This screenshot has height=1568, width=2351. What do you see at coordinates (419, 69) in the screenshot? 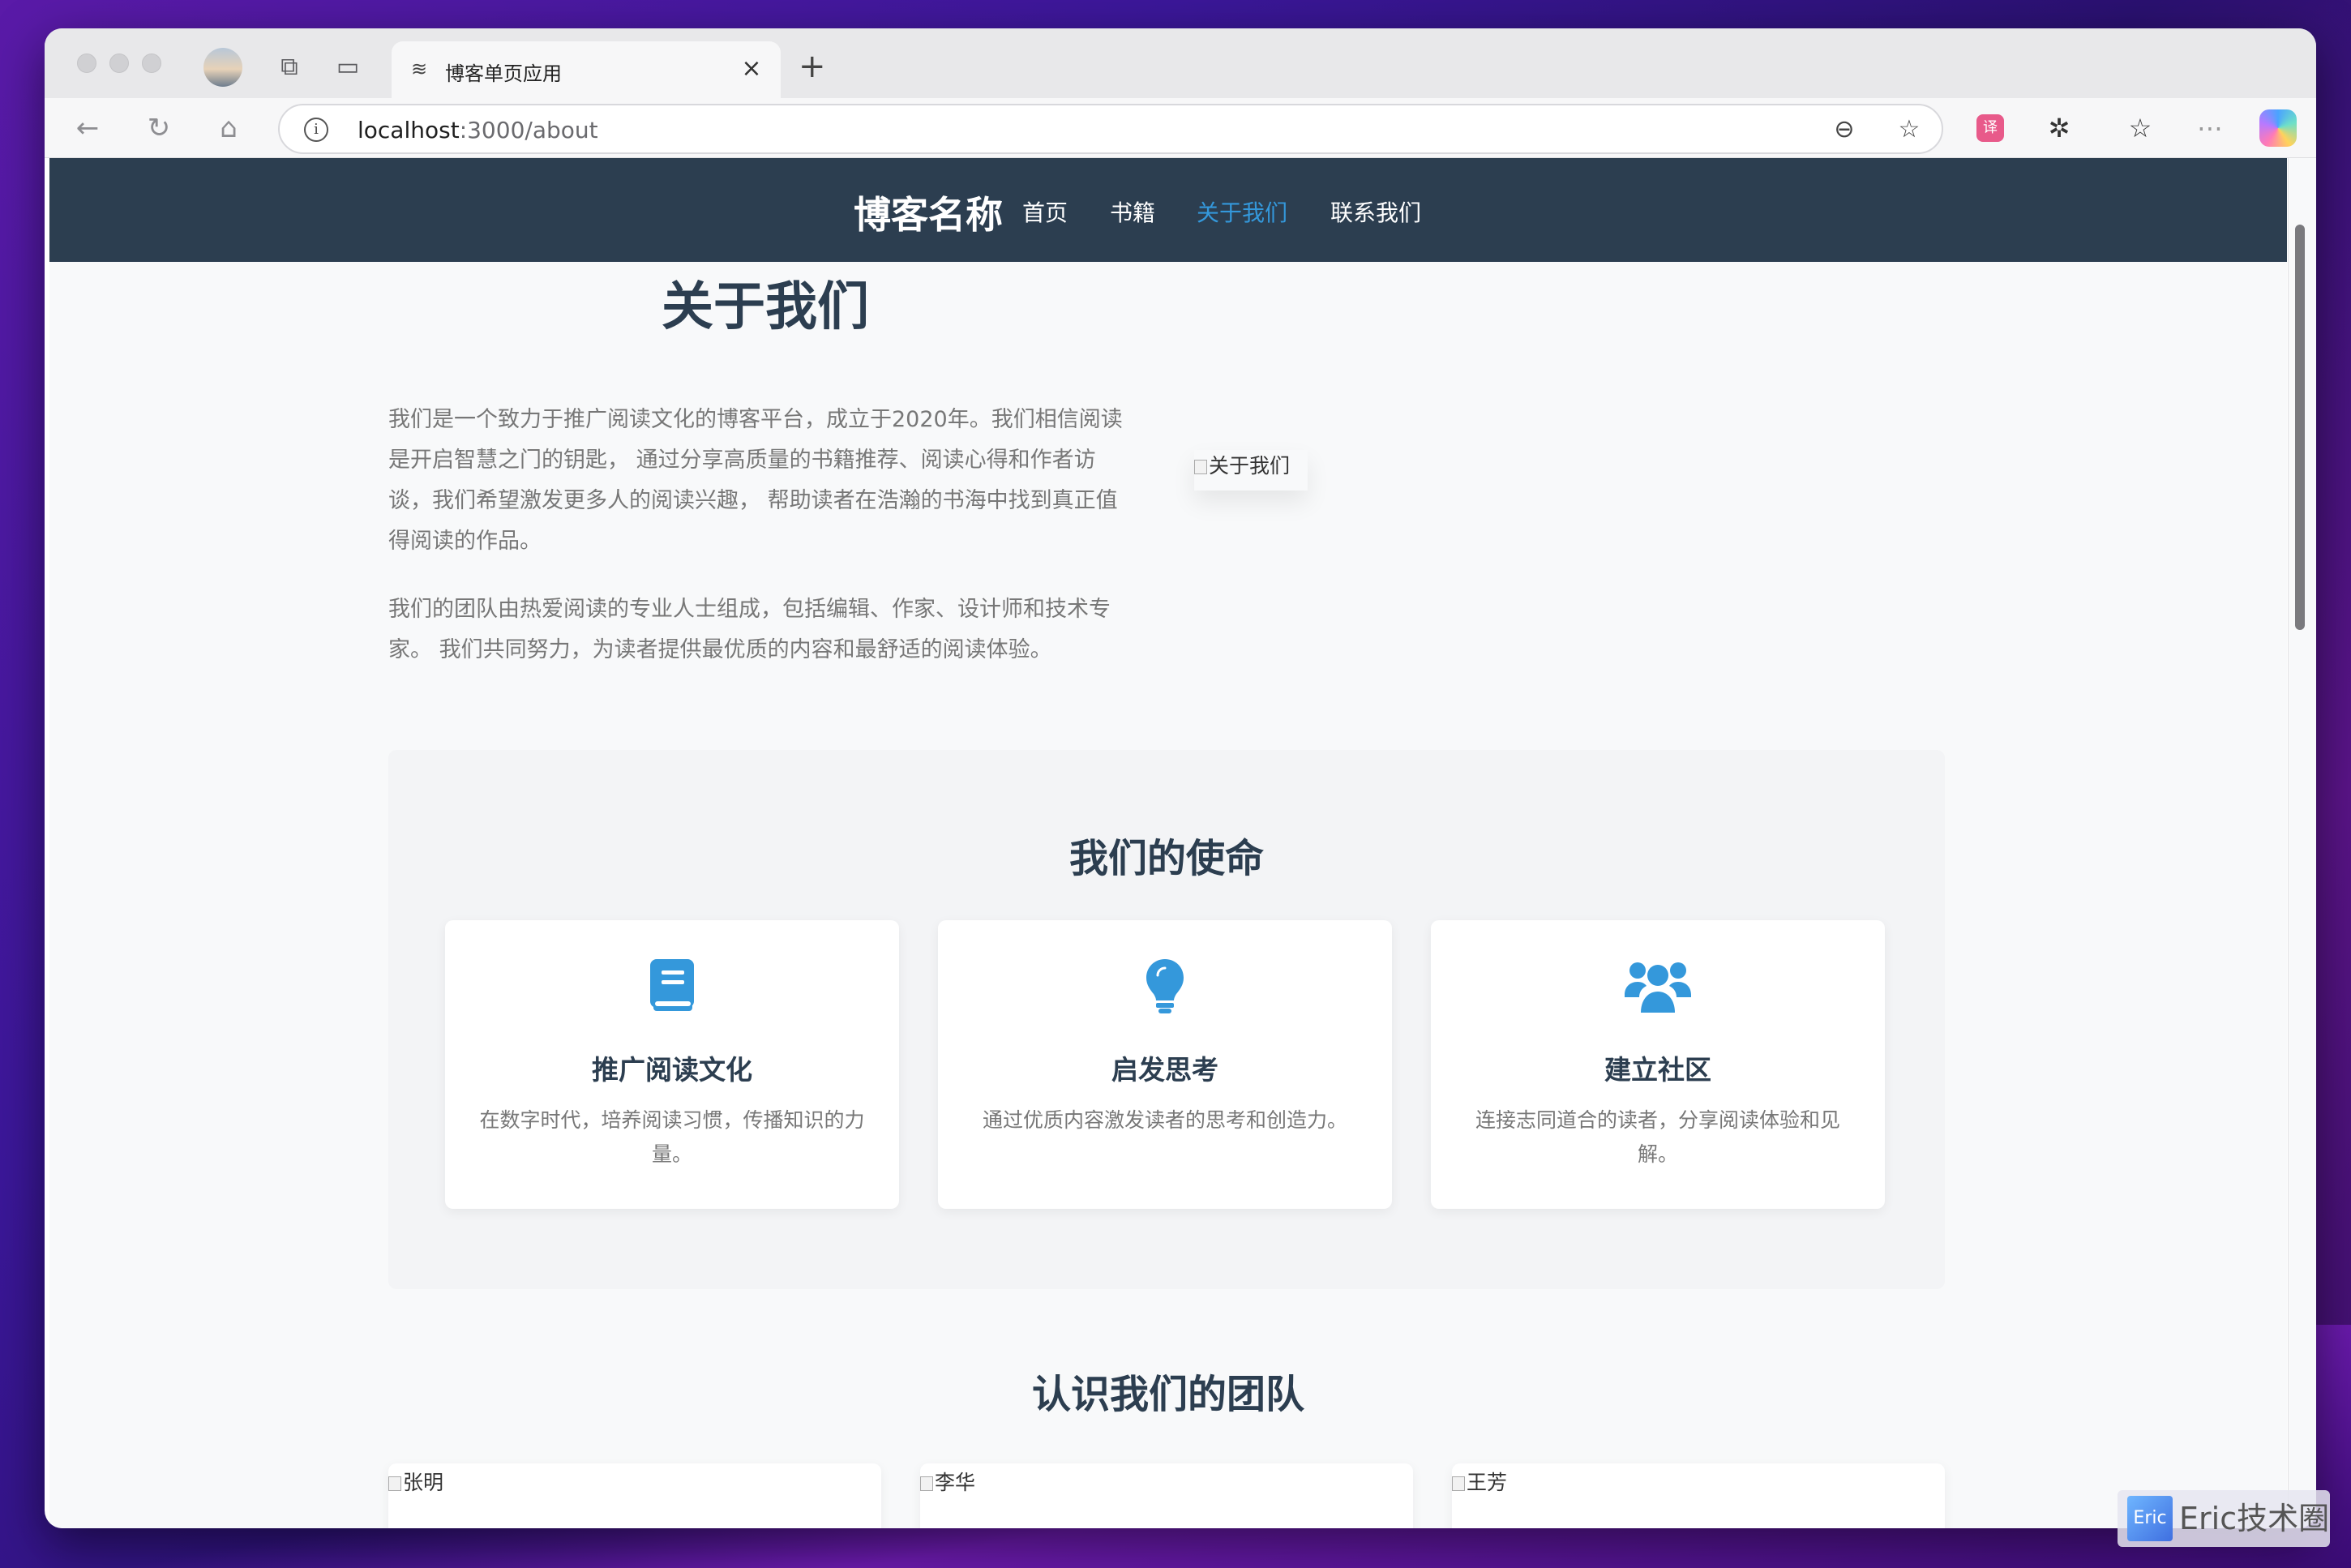
I see `layers-icon: ≋` at bounding box center [419, 69].